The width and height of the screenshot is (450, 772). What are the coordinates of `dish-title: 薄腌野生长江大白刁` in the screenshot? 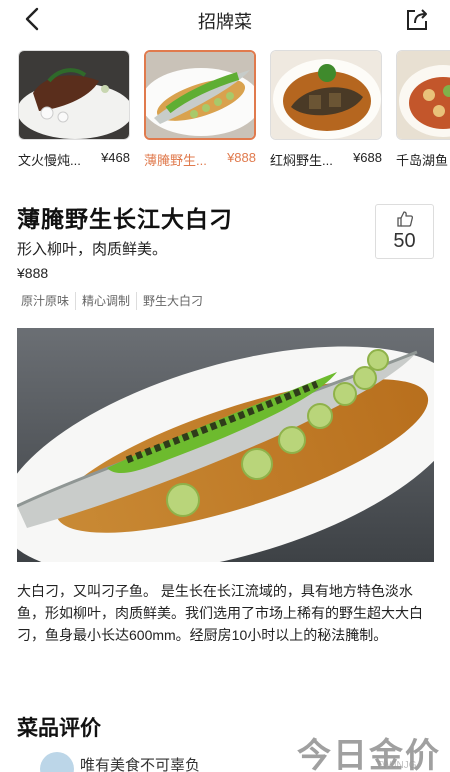 It's located at (125, 219).